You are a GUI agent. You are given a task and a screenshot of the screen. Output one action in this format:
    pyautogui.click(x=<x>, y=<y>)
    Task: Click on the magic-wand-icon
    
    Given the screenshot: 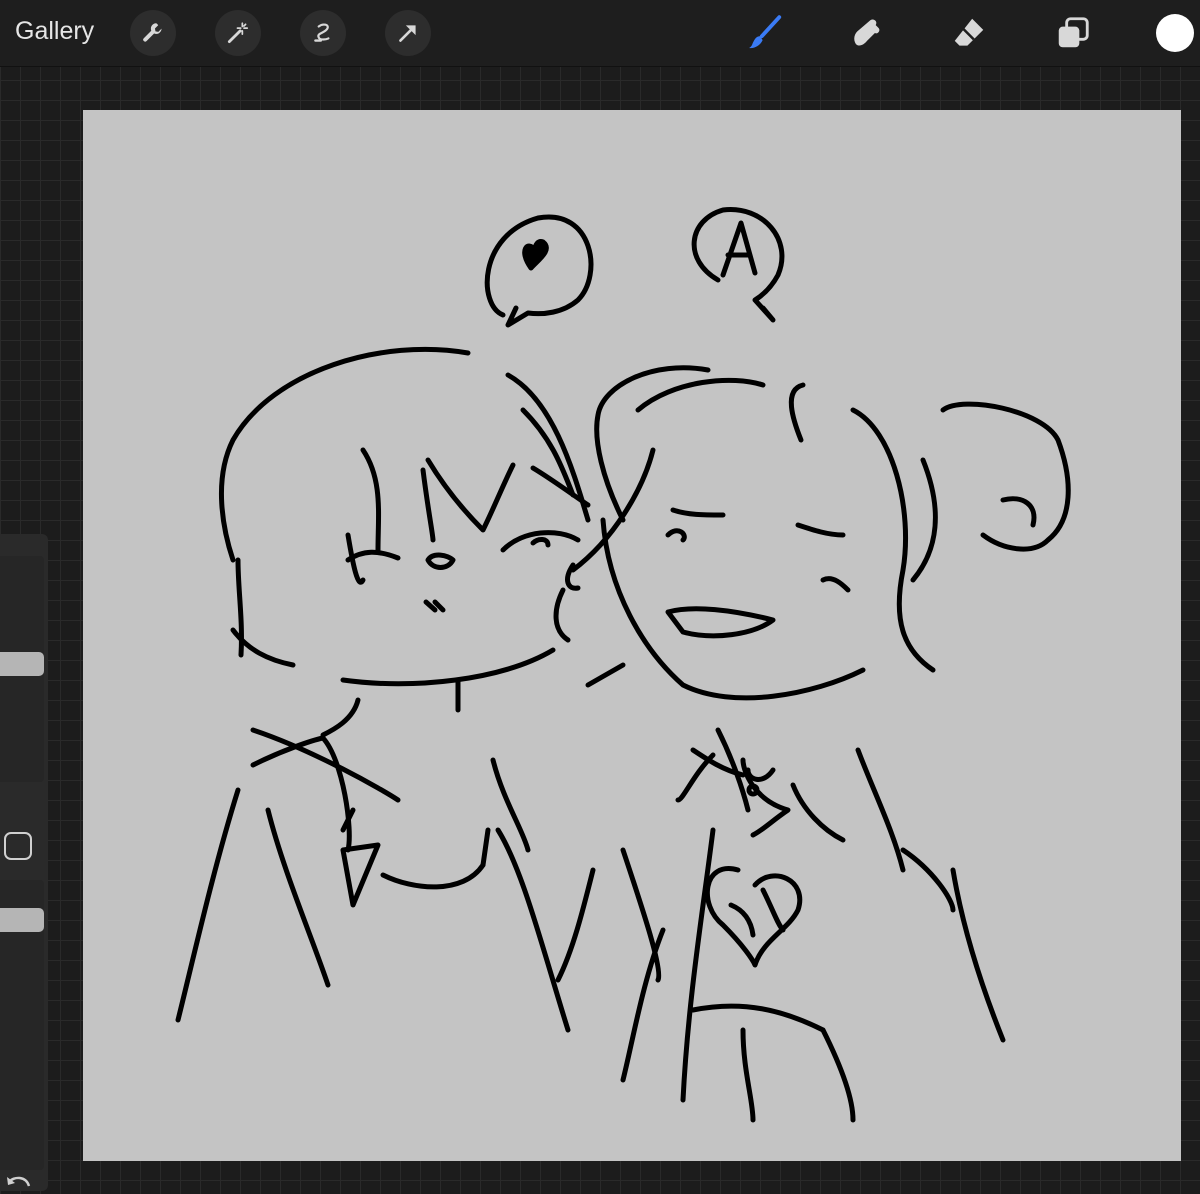 What is the action you would take?
    pyautogui.click(x=238, y=33)
    